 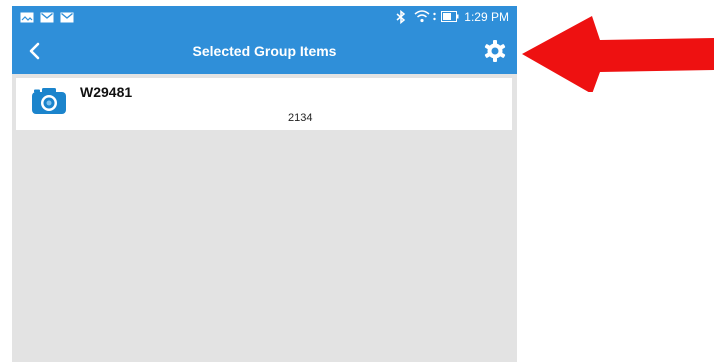 I want to click on status-bar: 1:29 PM, so click(x=264, y=17).